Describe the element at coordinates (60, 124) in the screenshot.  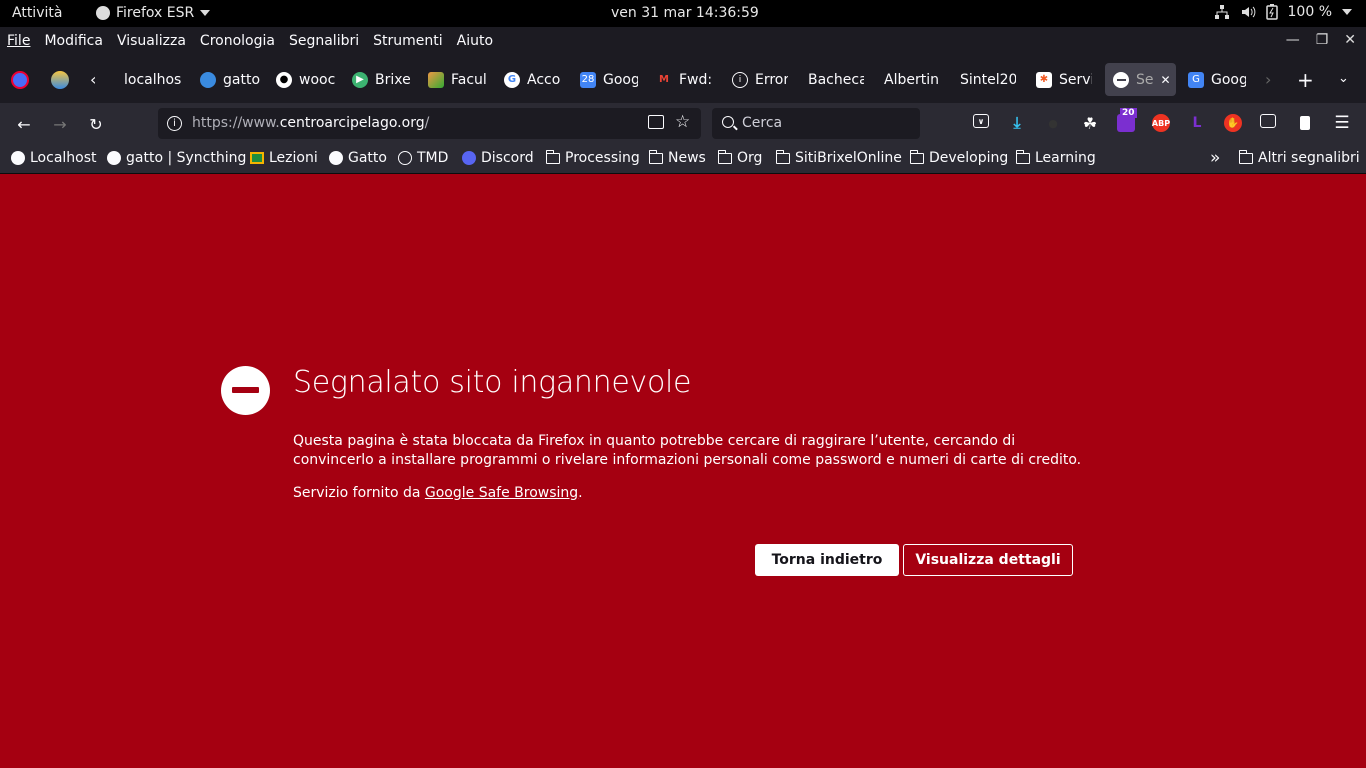
I see `forward-icon: →` at that location.